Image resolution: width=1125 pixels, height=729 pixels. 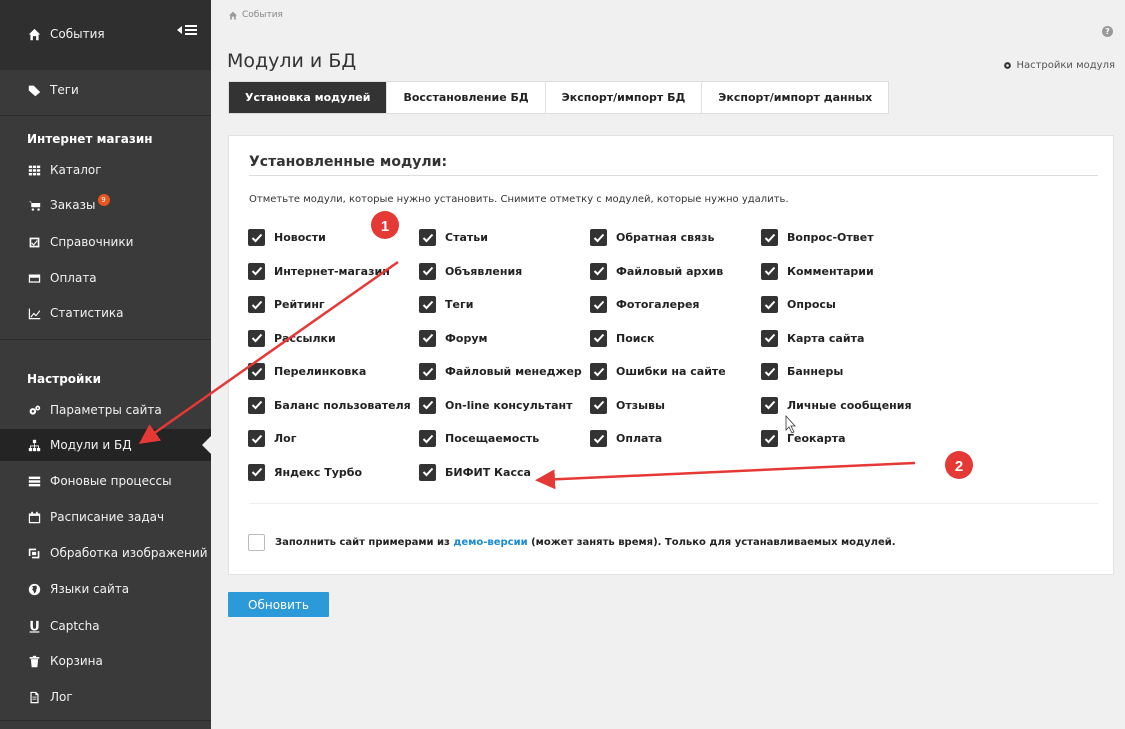 I want to click on sidebar-item-label: Параметры сайта, so click(x=106, y=410).